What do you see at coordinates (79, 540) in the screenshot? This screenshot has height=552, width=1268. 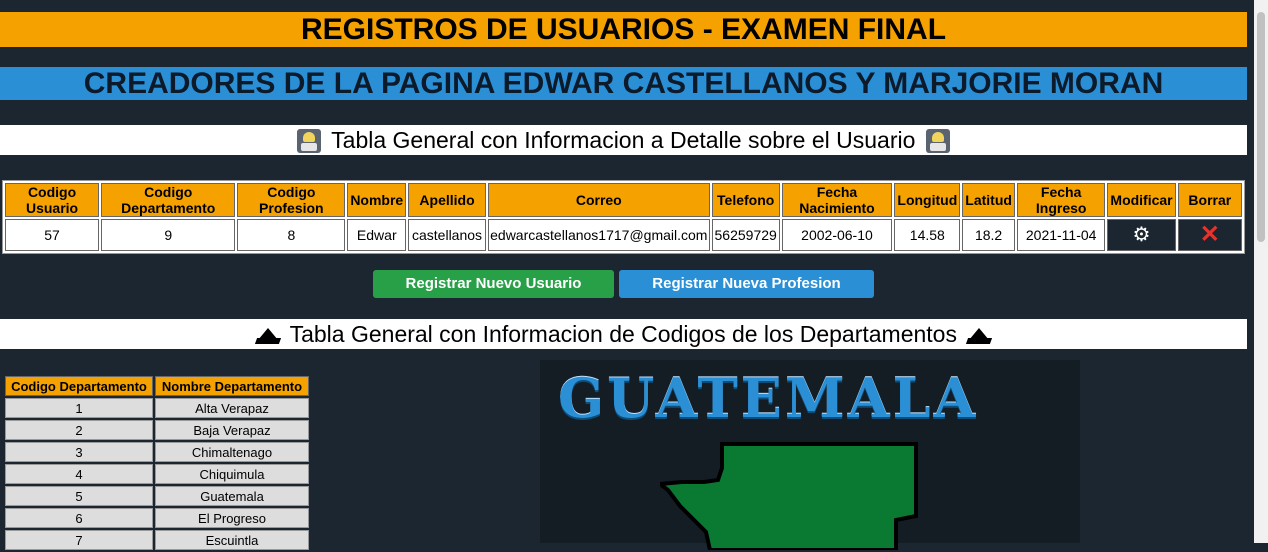 I see `dept-code: 7` at bounding box center [79, 540].